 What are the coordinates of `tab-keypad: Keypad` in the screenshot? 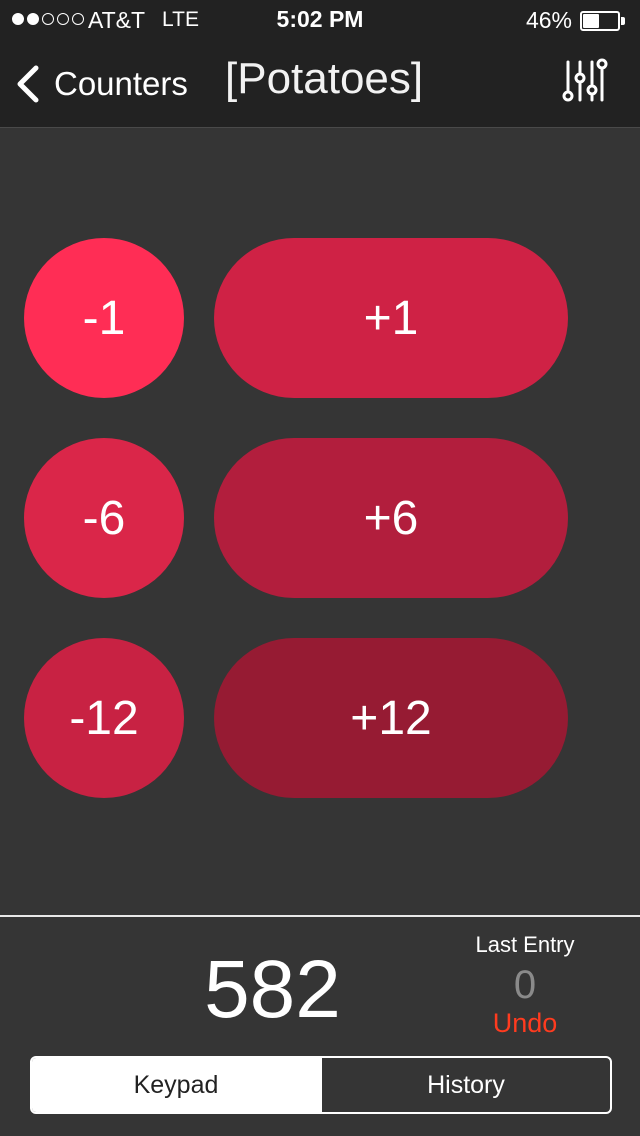 It's located at (176, 1085).